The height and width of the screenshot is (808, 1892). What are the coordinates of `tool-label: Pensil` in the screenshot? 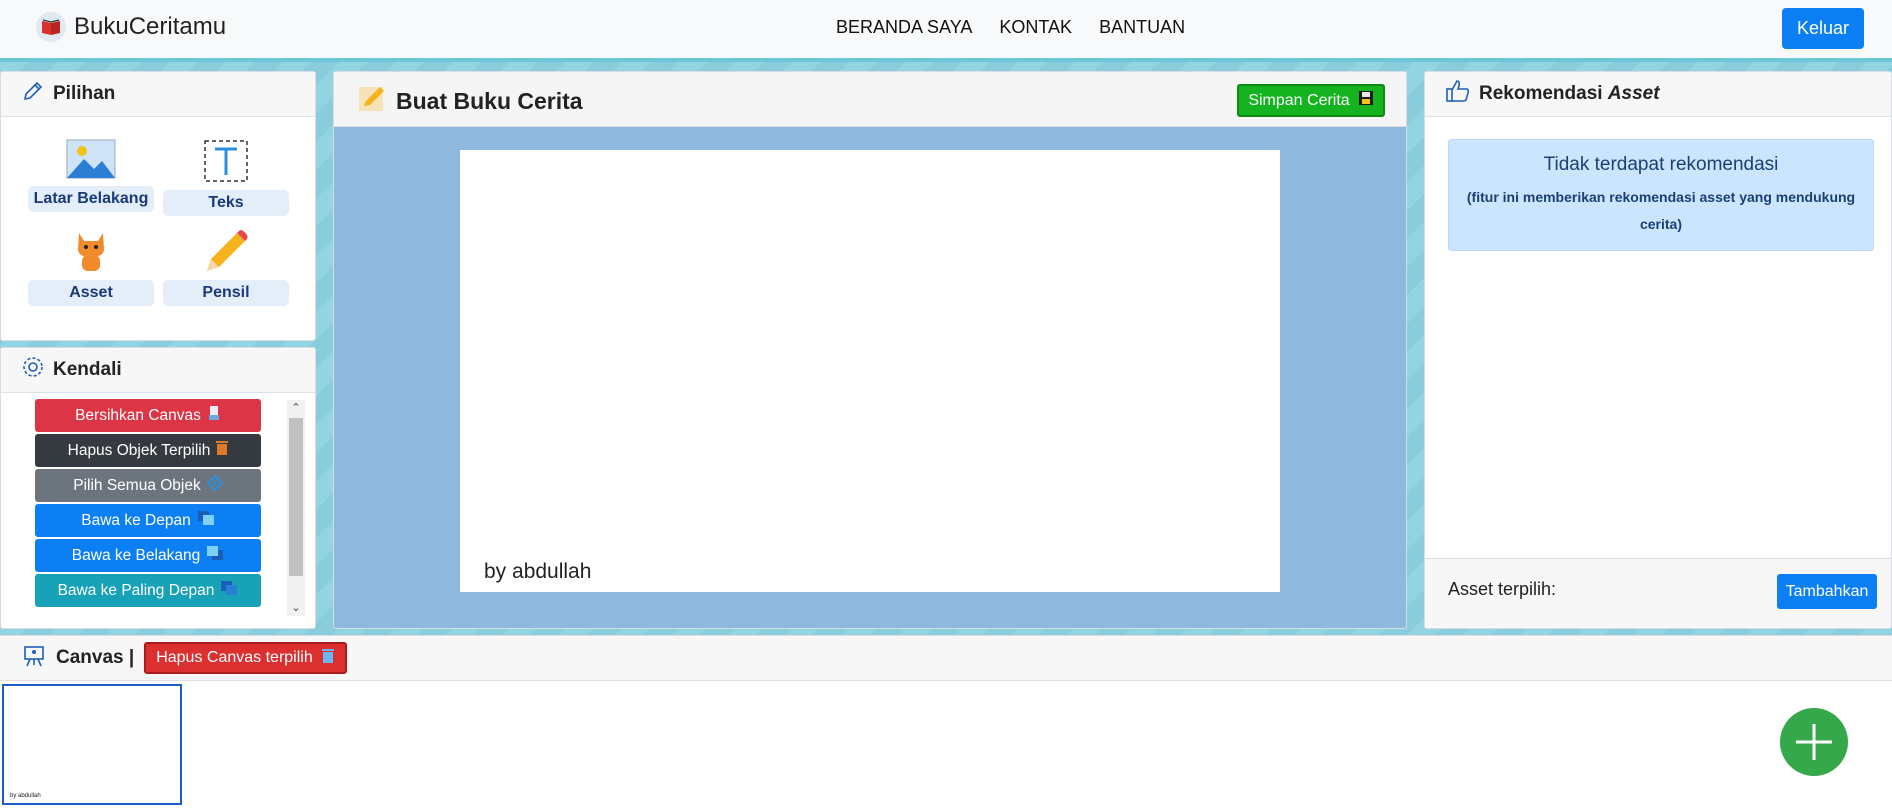 It's located at (226, 293).